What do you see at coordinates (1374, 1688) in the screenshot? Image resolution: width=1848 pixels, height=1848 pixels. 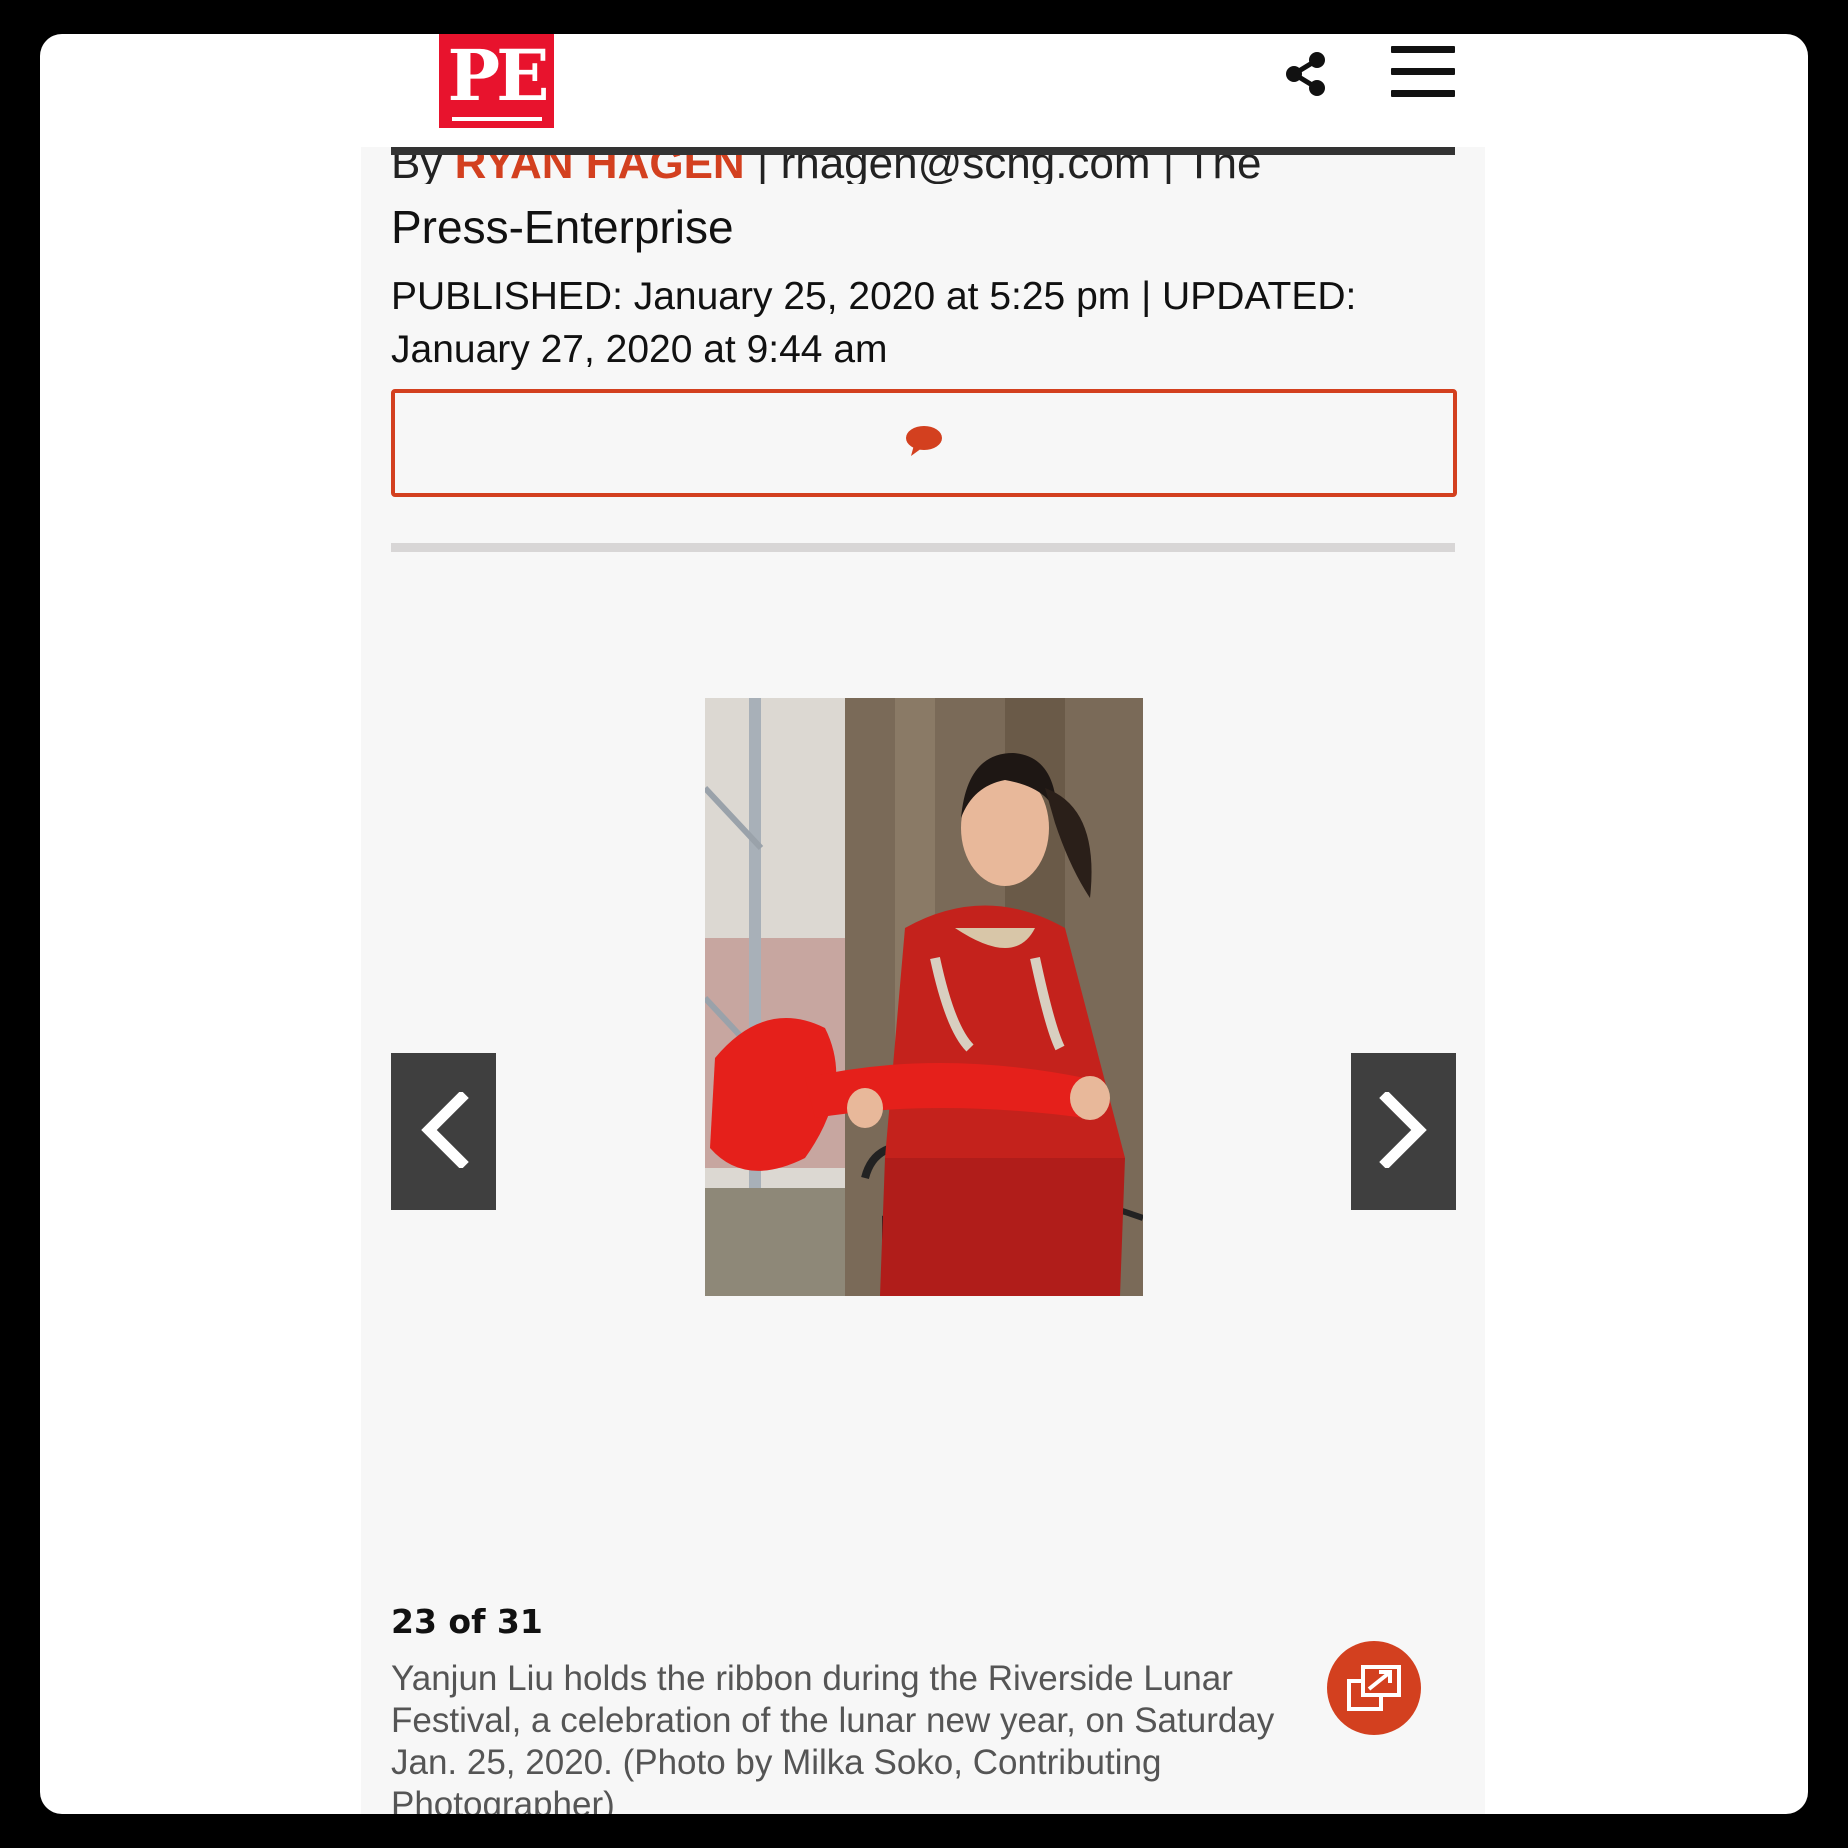 I see `expand-external-icon` at bounding box center [1374, 1688].